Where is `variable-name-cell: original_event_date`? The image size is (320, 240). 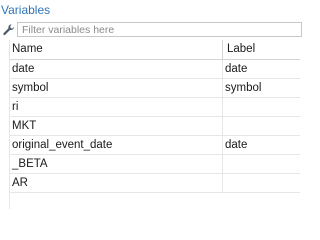
variable-name-cell: original_event_date is located at coordinates (62, 145).